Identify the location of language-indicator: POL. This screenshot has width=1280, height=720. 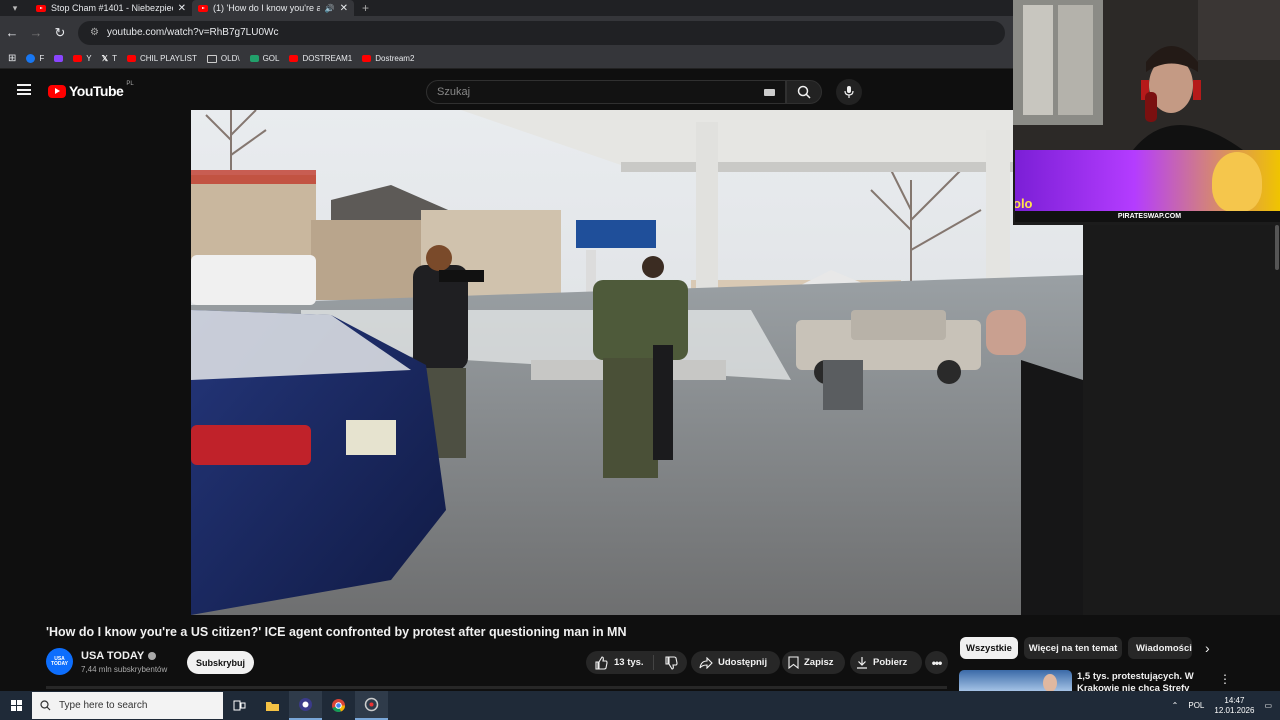
(1196, 705).